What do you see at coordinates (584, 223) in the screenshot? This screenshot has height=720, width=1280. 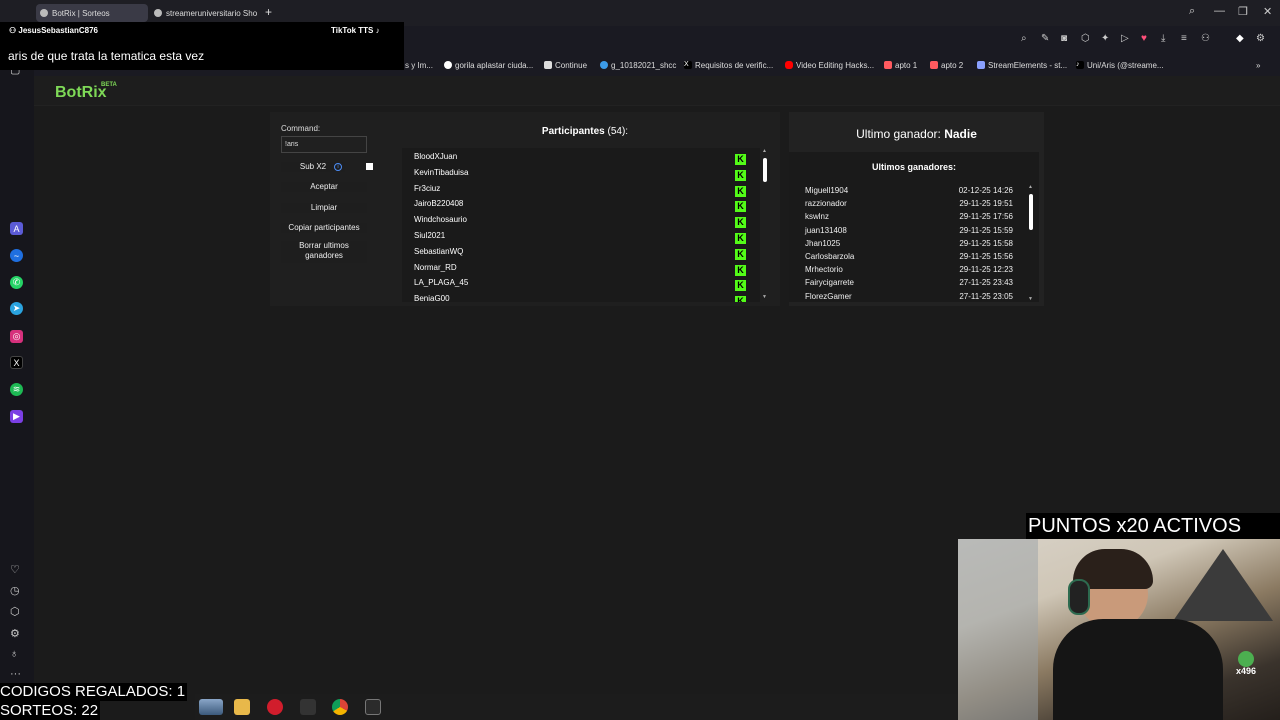 I see `participant-row: Windchosaurio K` at bounding box center [584, 223].